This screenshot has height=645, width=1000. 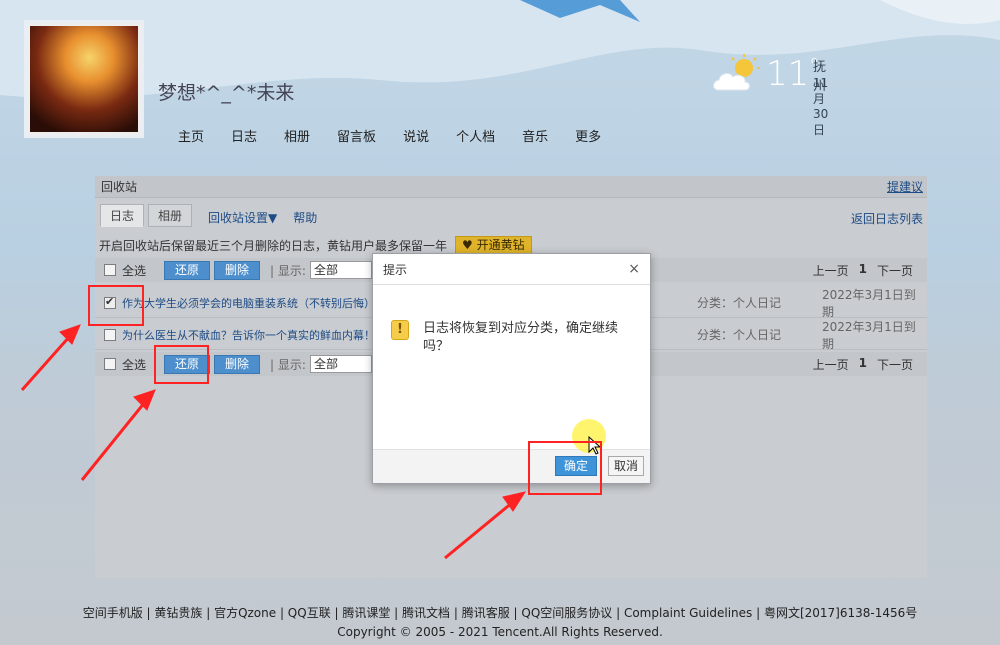 What do you see at coordinates (588, 135) in the screenshot?
I see `nav-item-more: 更多` at bounding box center [588, 135].